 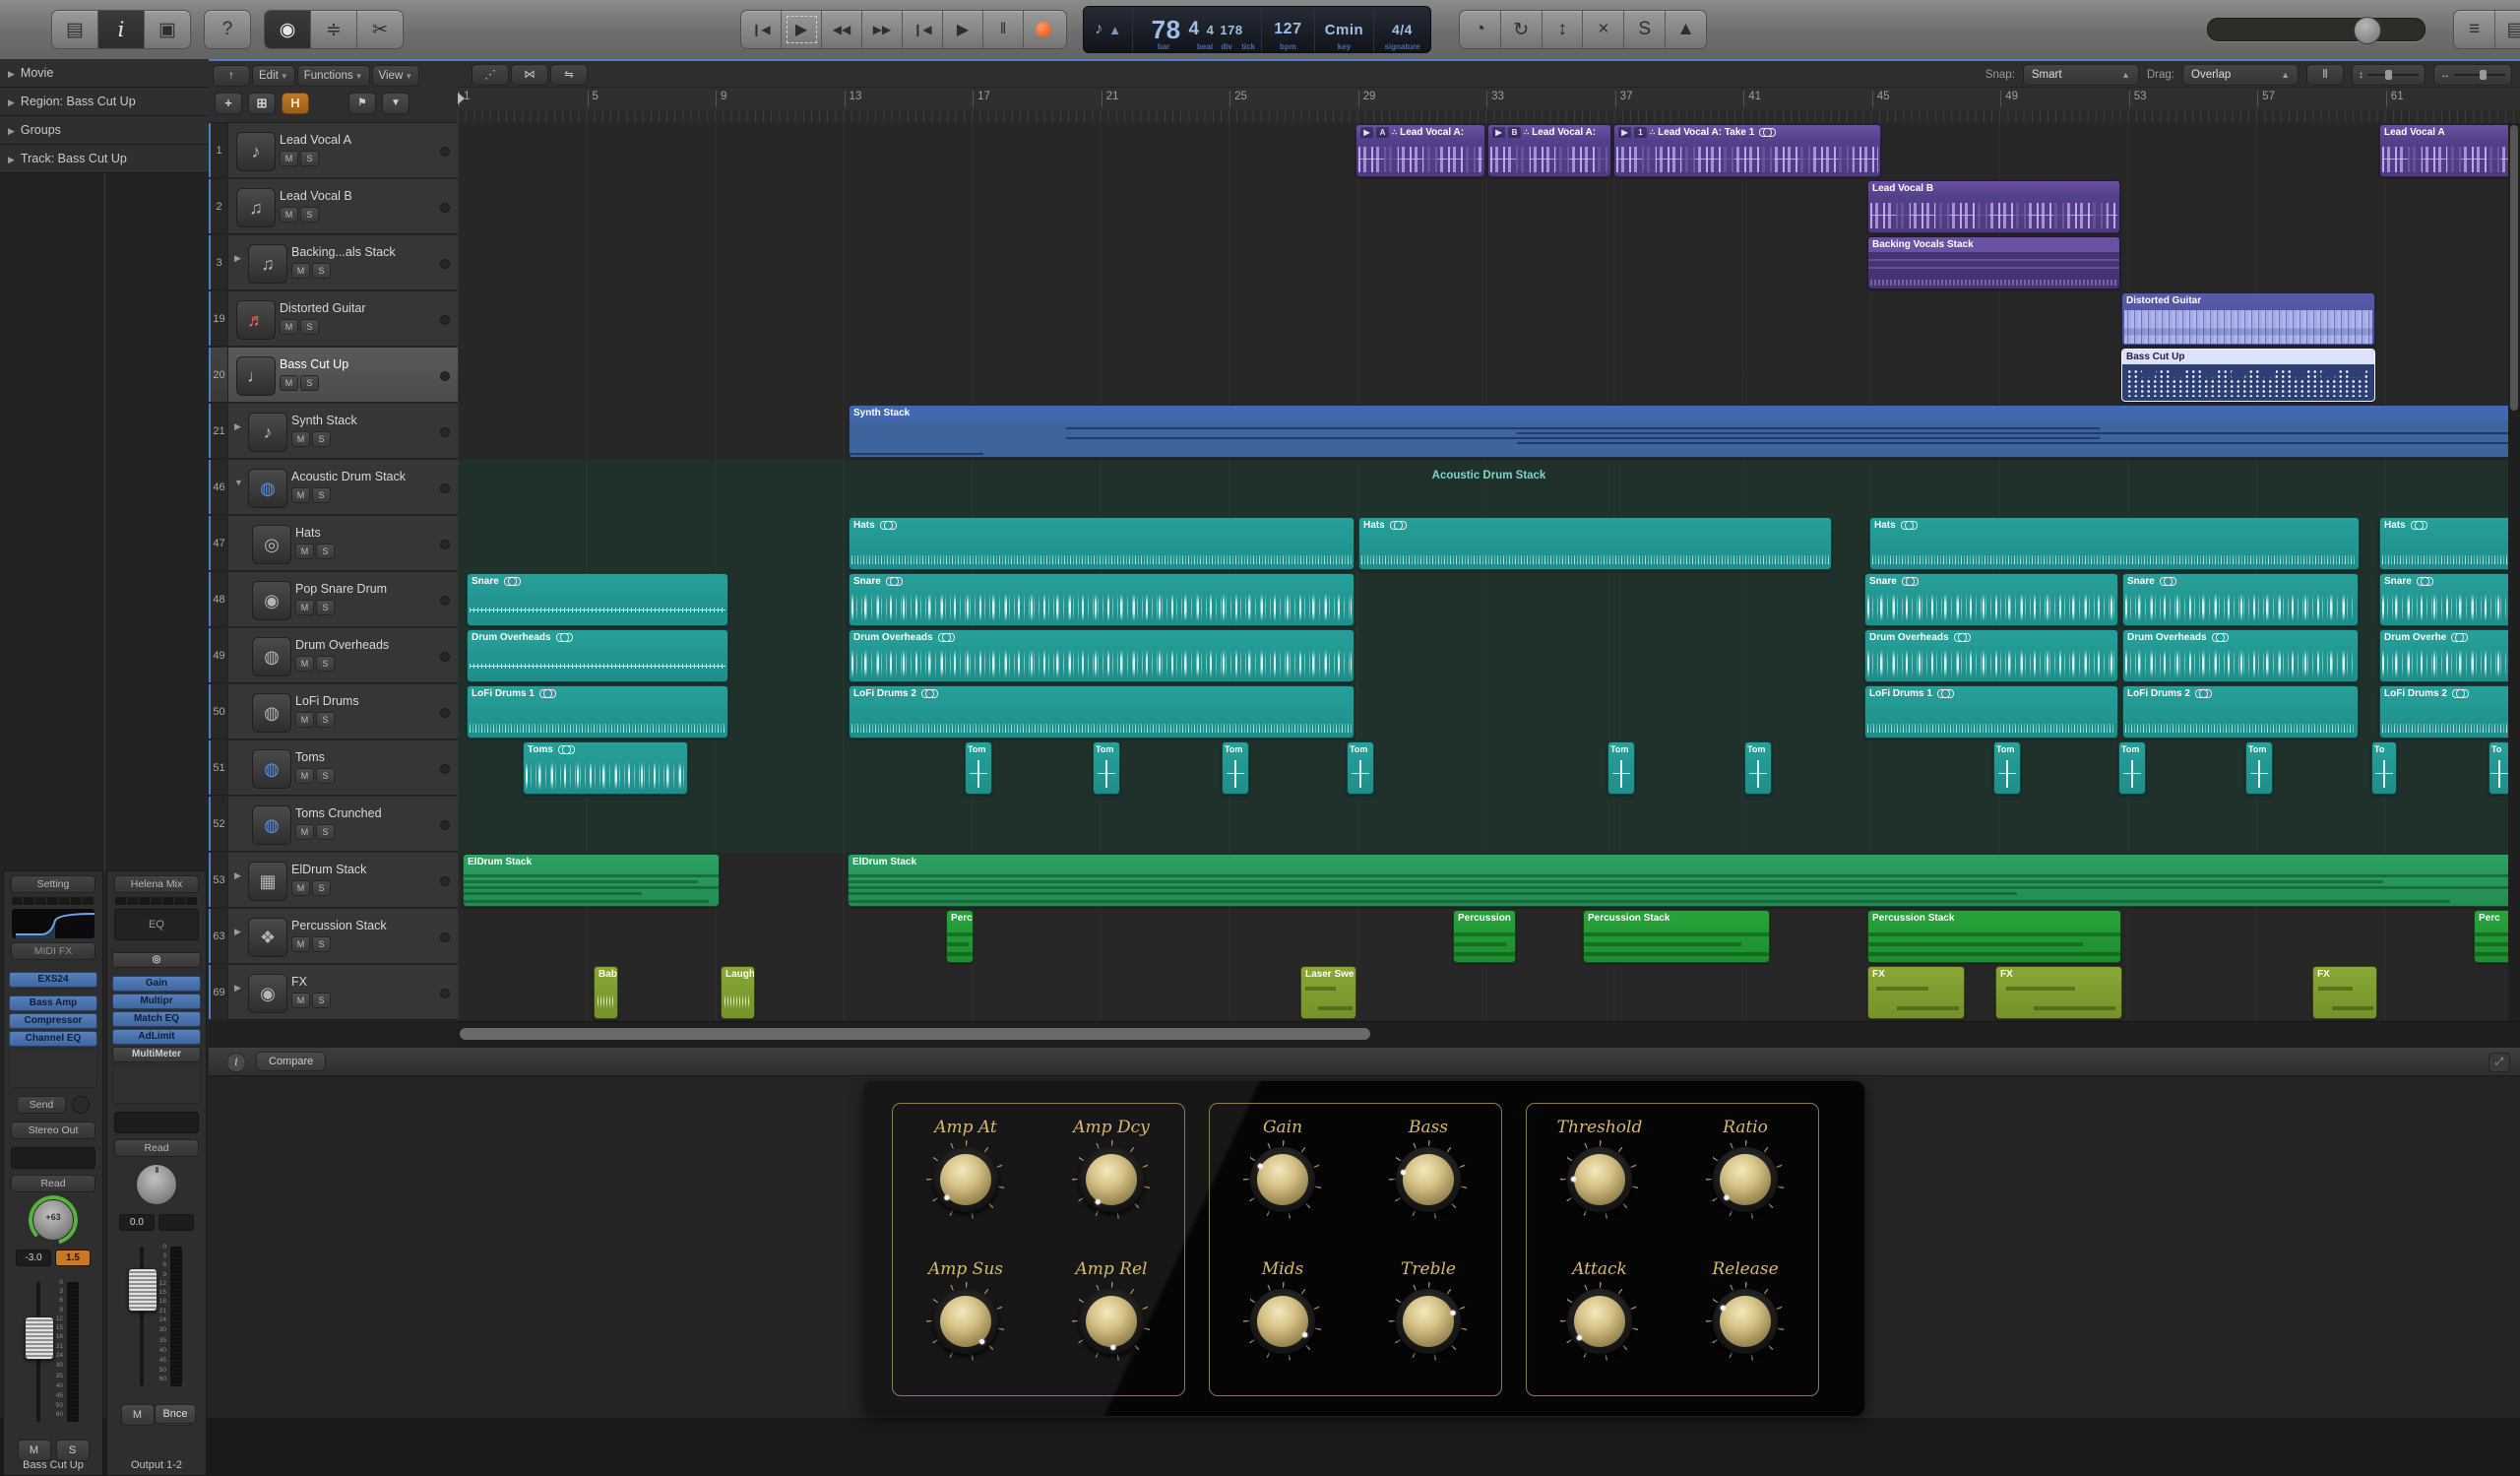 I want to click on horizontal-scrollbar, so click(x=1489, y=1035).